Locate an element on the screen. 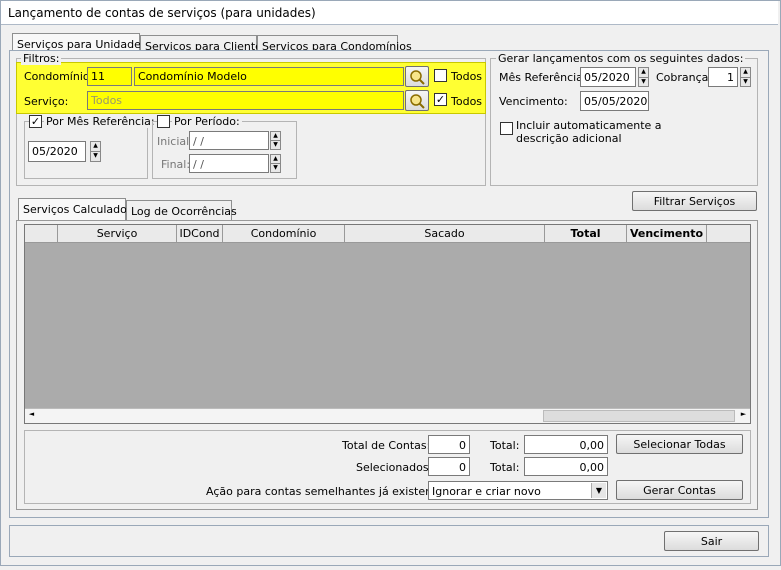 Image resolution: width=781 pixels, height=570 pixels. condominio-name-field: Condomínio Modelo is located at coordinates (269, 76).